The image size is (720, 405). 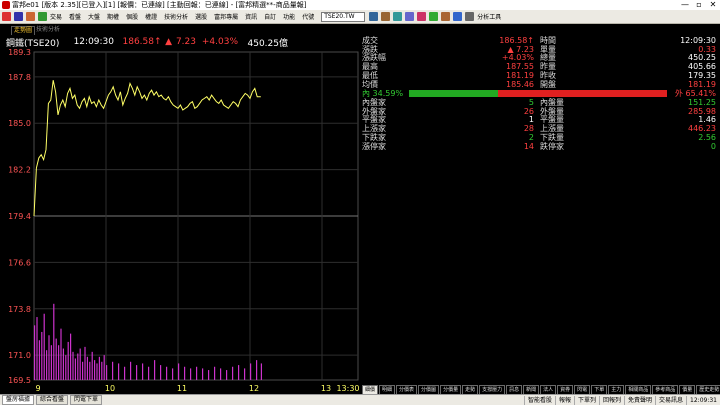 I want to click on up-arrow-icon: ↑, so click(x=158, y=42).